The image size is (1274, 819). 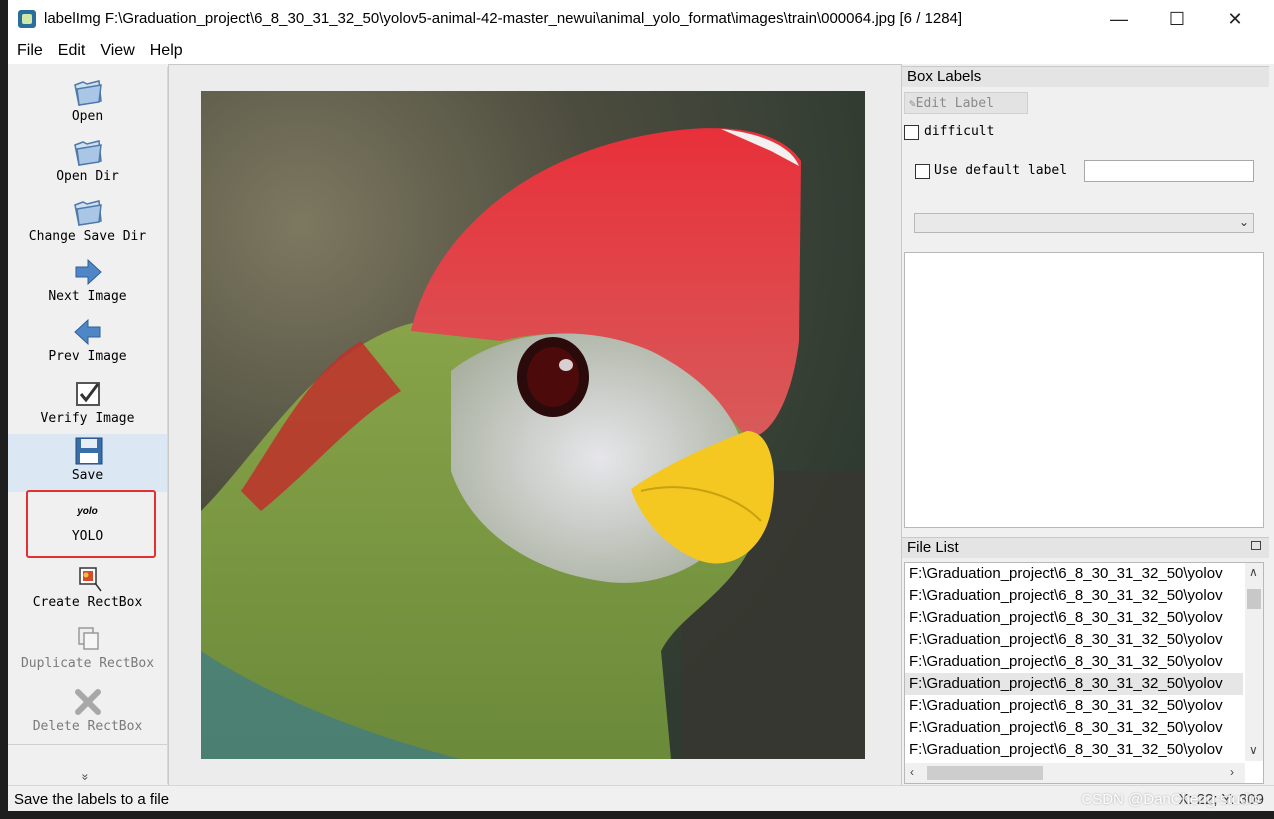 I want to click on verify-image-label: Verify Image, so click(x=87, y=418).